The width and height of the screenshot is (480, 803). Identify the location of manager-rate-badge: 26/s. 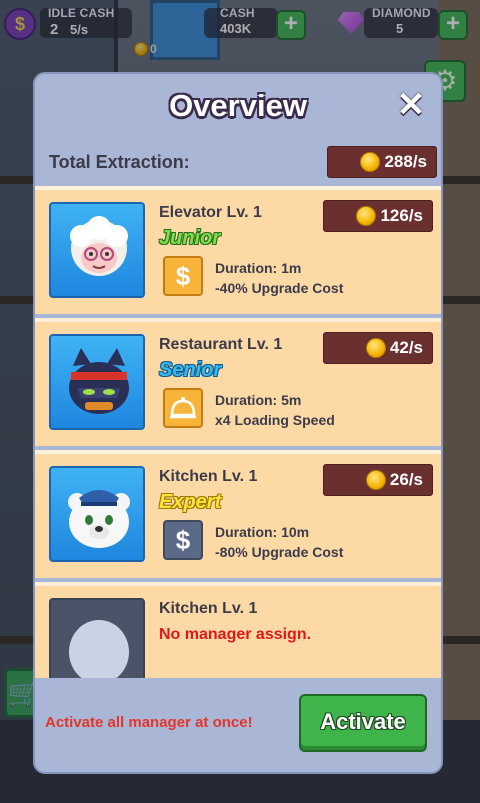
(378, 480).